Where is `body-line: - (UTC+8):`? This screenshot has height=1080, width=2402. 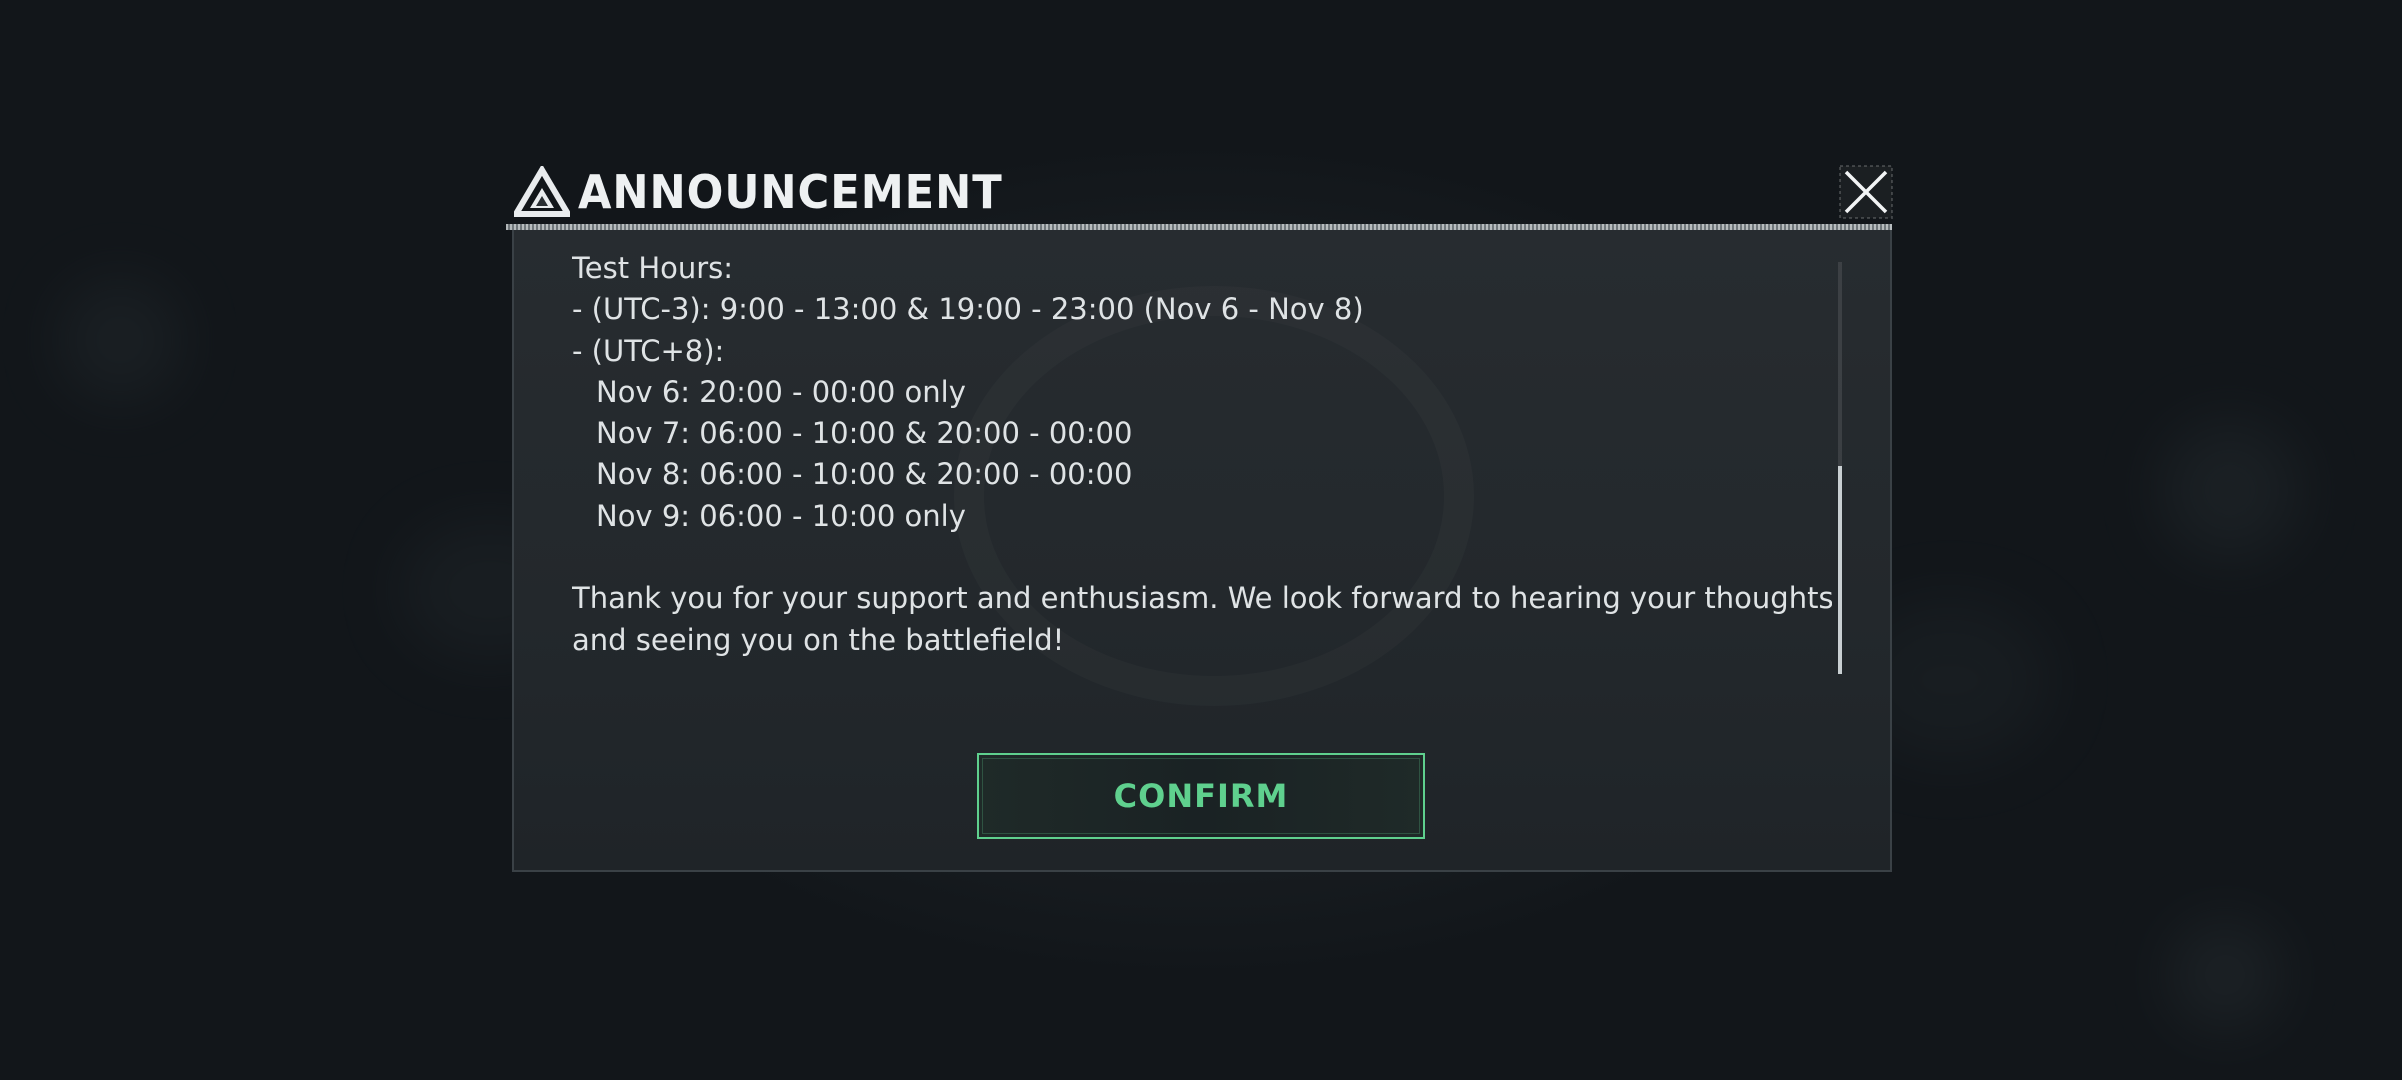 body-line: - (UTC+8): is located at coordinates (648, 350).